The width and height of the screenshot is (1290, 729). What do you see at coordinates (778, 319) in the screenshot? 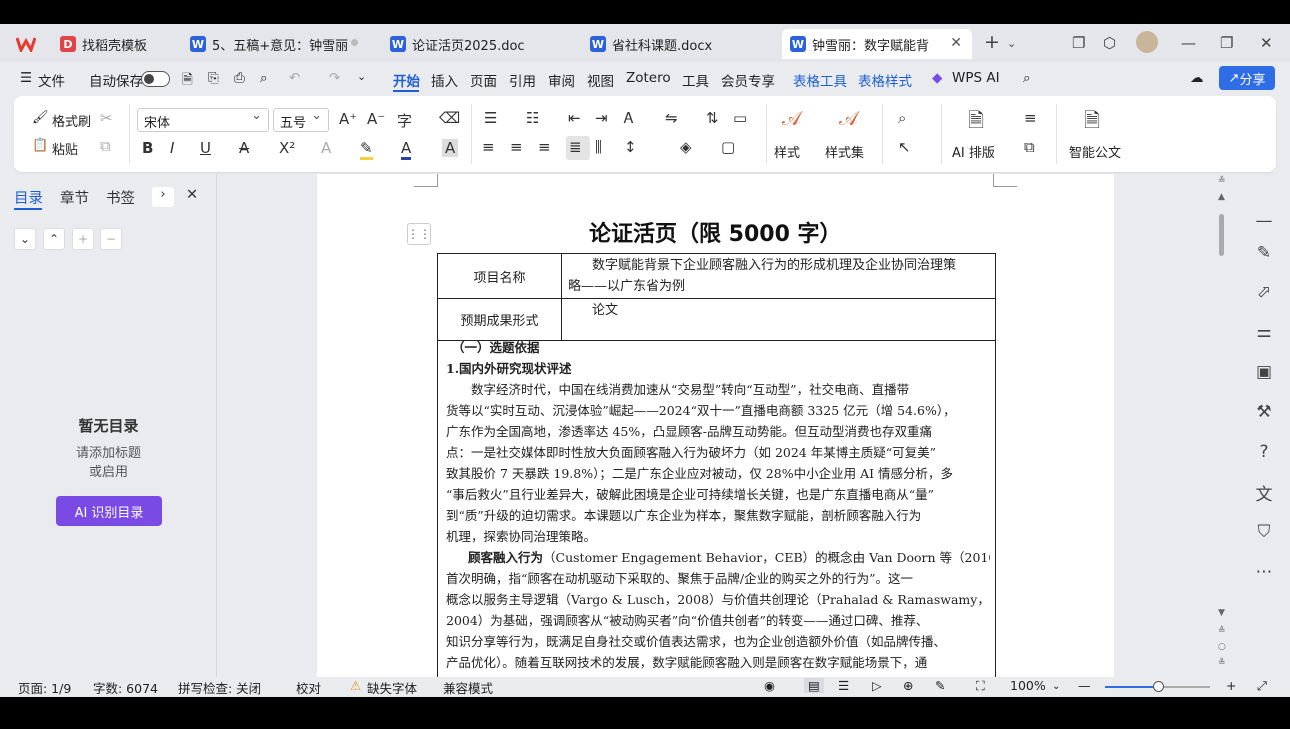
I see `result-form-value: 论文` at bounding box center [778, 319].